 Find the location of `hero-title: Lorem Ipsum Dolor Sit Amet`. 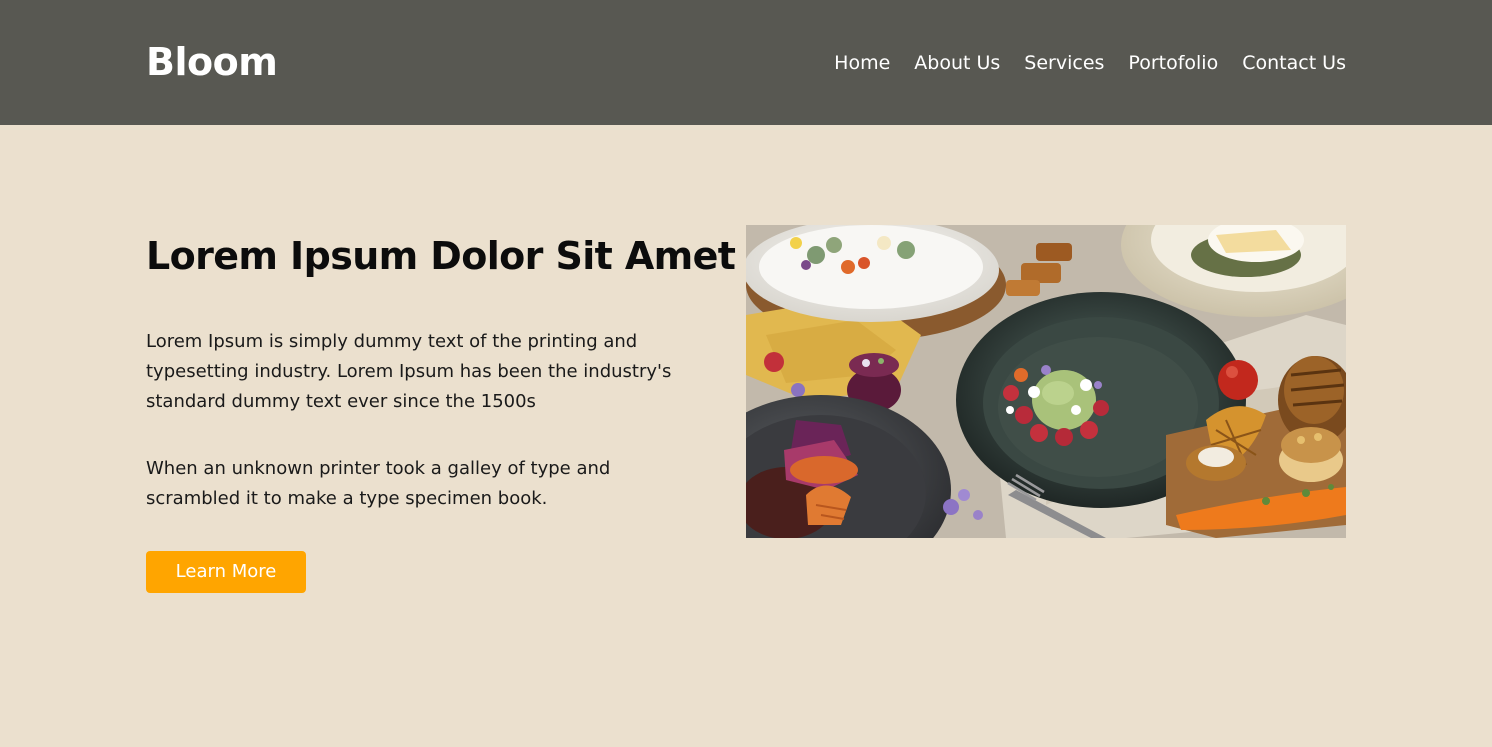

hero-title: Lorem Ipsum Dolor Sit Amet is located at coordinates (441, 256).